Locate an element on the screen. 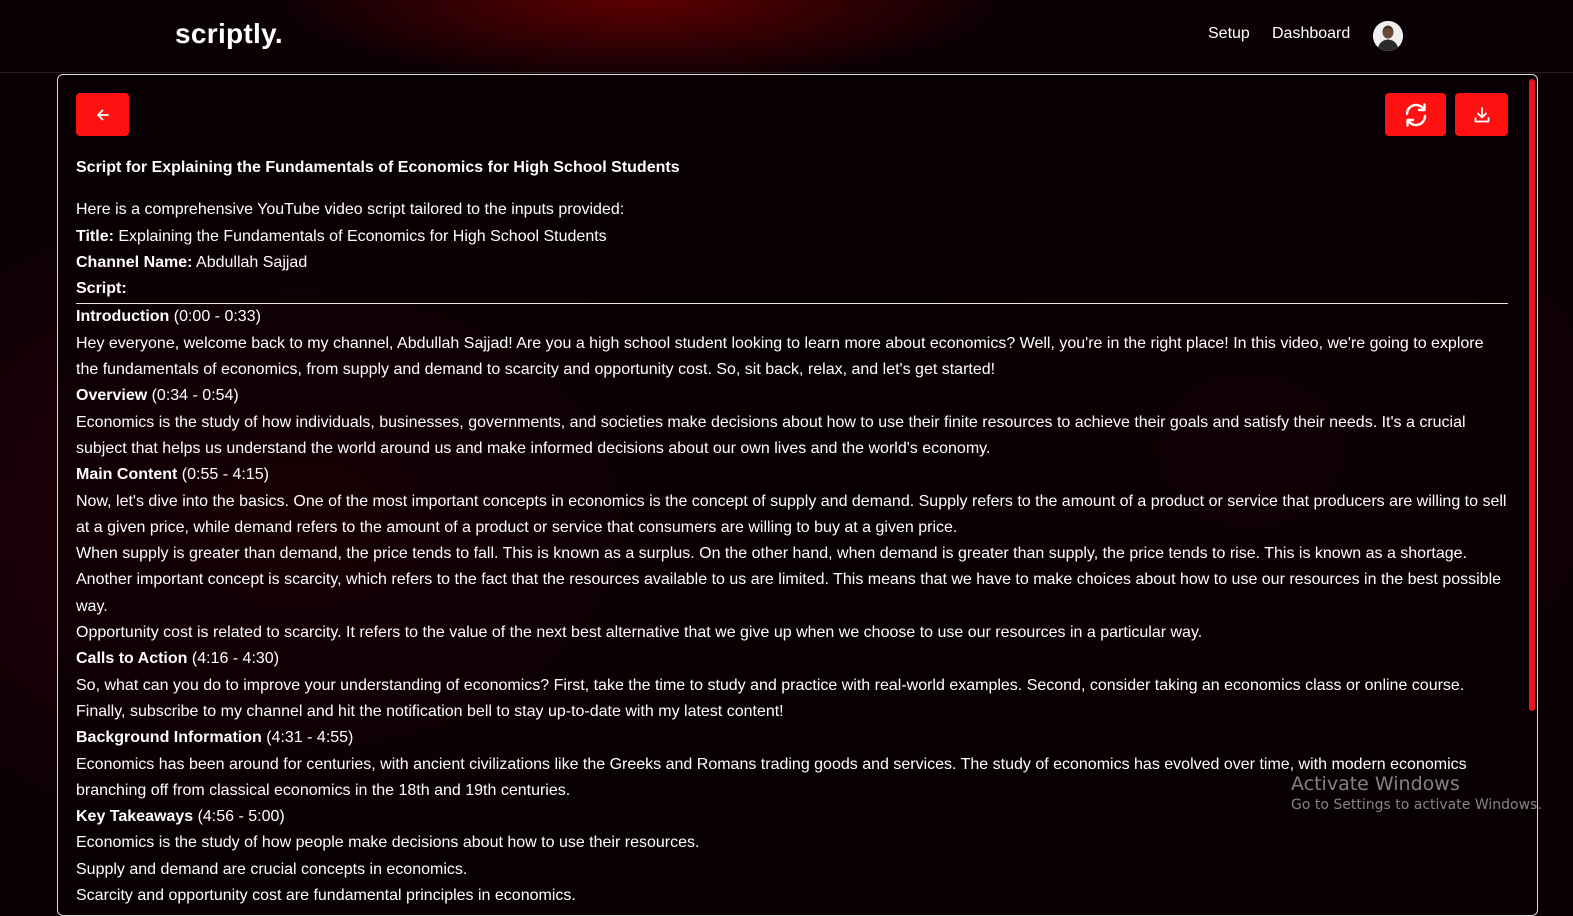 The width and height of the screenshot is (1573, 916). section-time: (0:00 - 0:33) is located at coordinates (215, 317).